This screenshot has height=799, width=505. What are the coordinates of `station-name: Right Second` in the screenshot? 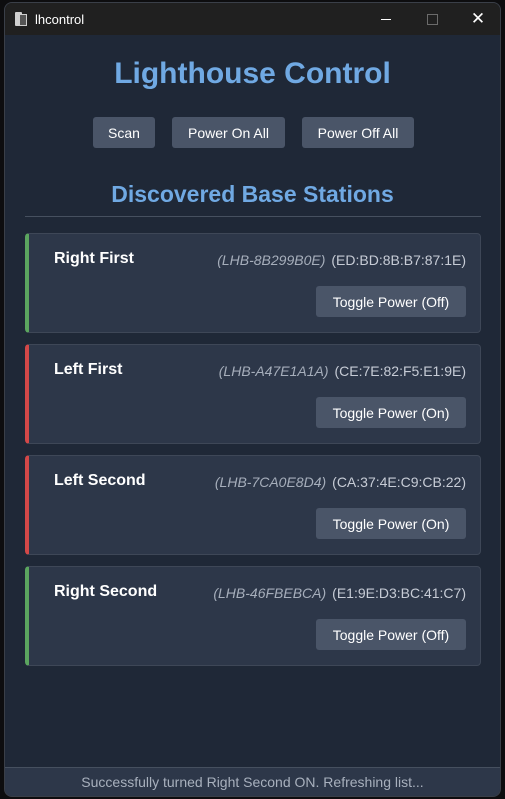 It's located at (106, 591).